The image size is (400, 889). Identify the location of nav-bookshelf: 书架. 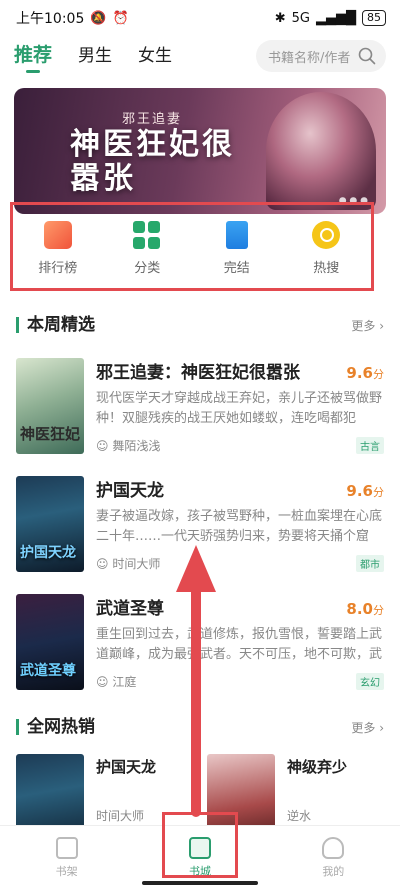
(67, 857).